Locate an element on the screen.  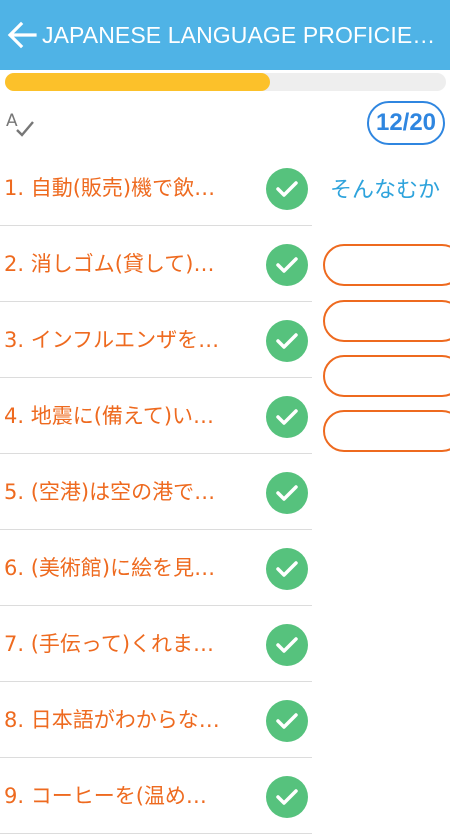
progress-bar is located at coordinates (225, 82).